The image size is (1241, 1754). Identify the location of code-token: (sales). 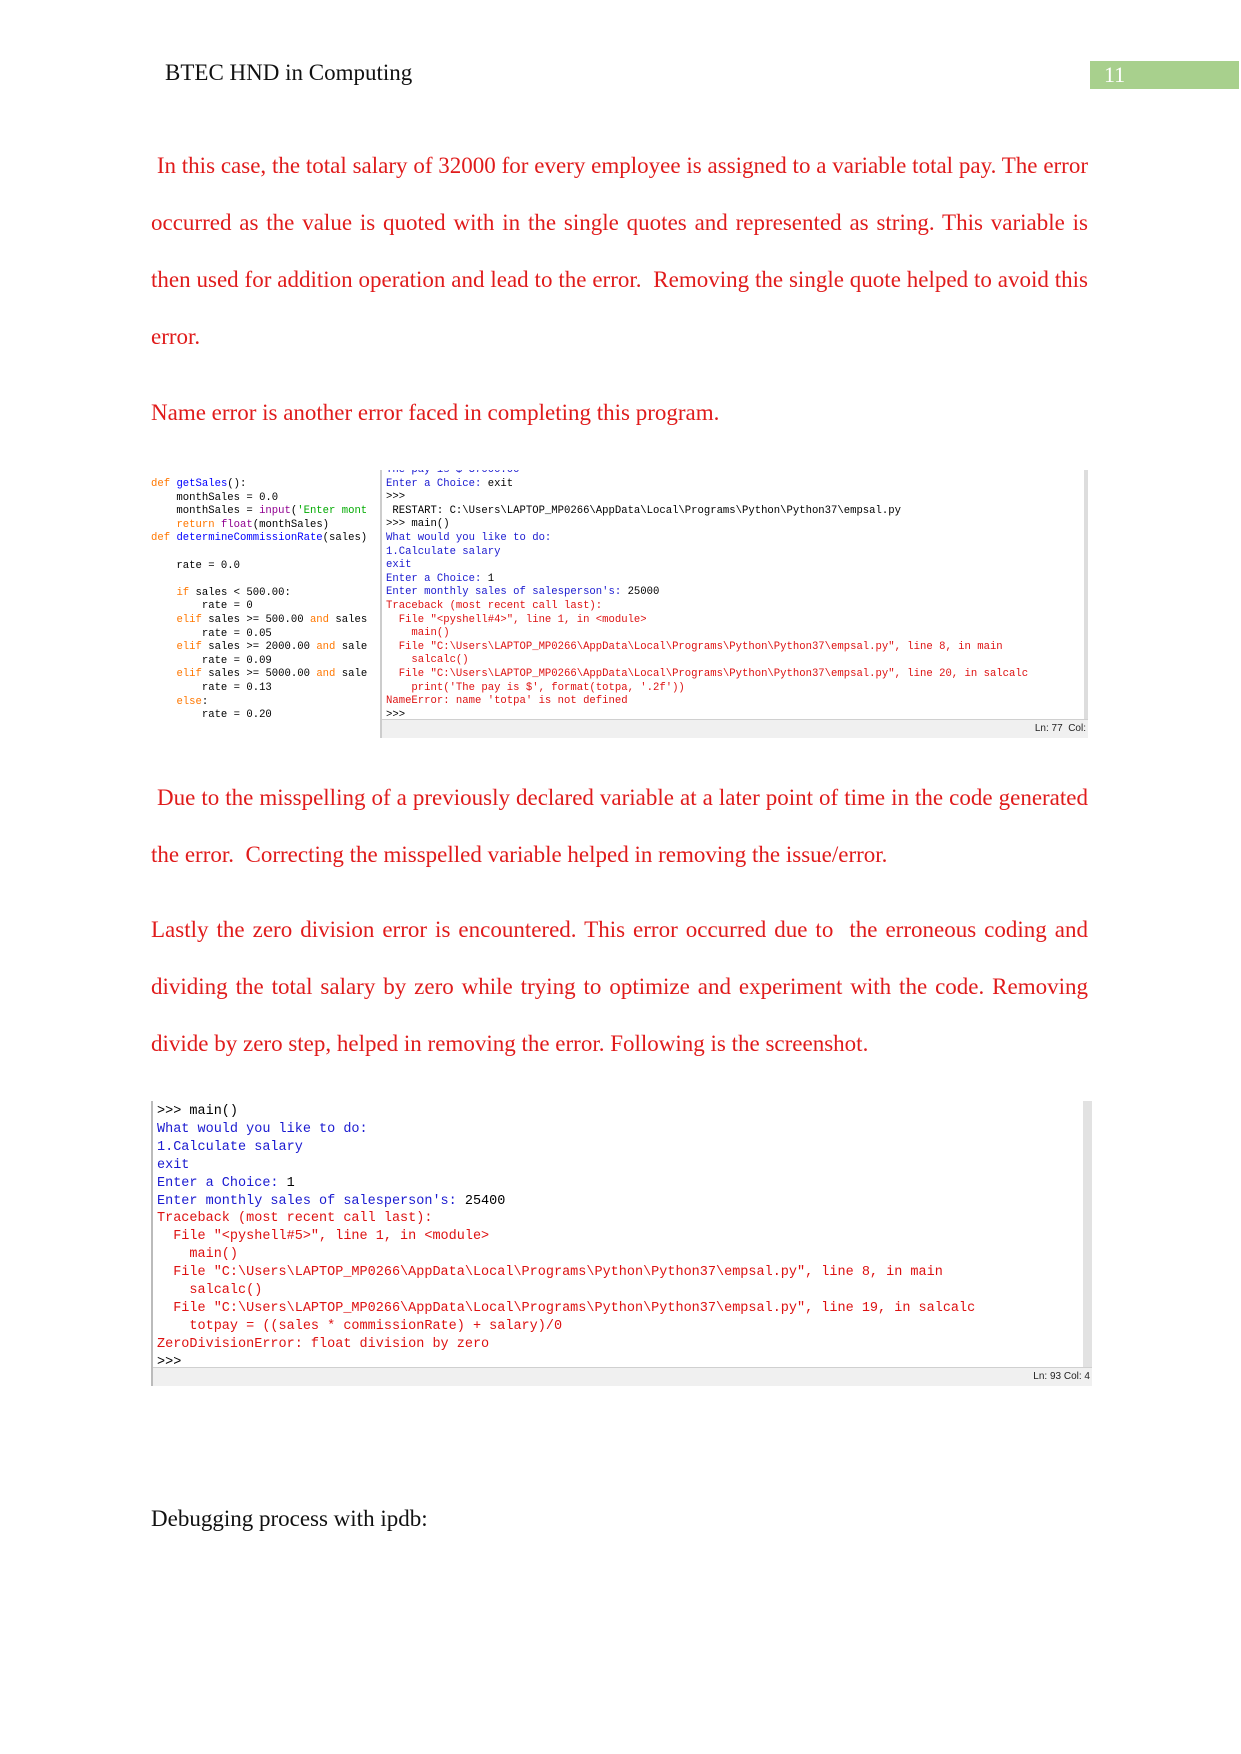
(345, 538).